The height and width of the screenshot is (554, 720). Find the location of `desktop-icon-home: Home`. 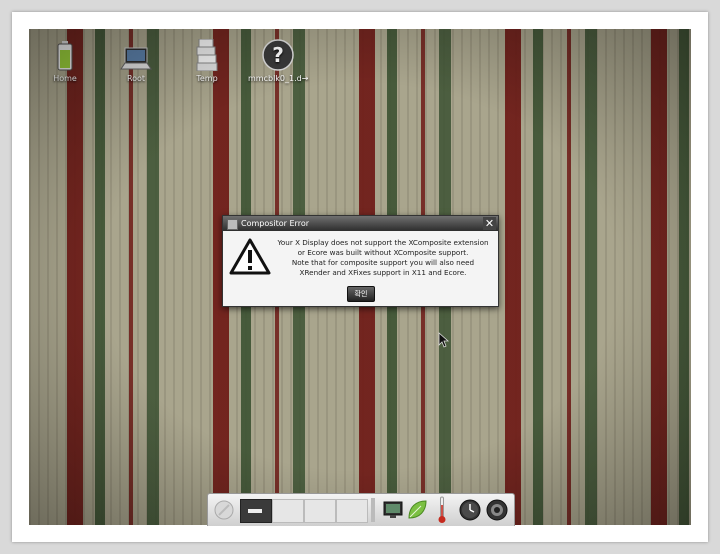

desktop-icon-home: Home is located at coordinates (65, 59).